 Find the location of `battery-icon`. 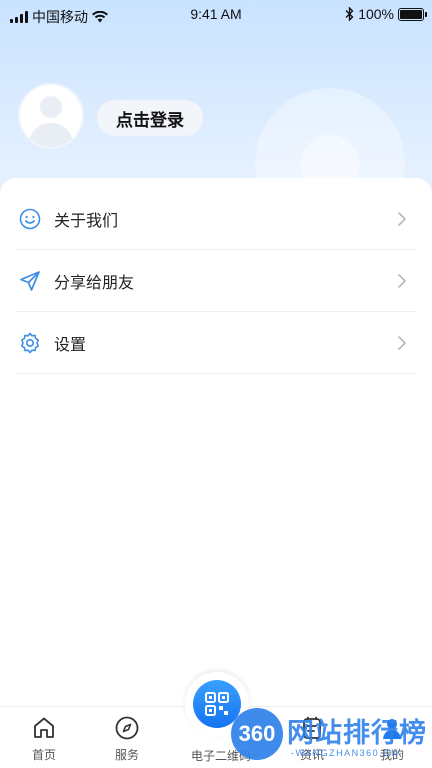

battery-icon is located at coordinates (412, 14).